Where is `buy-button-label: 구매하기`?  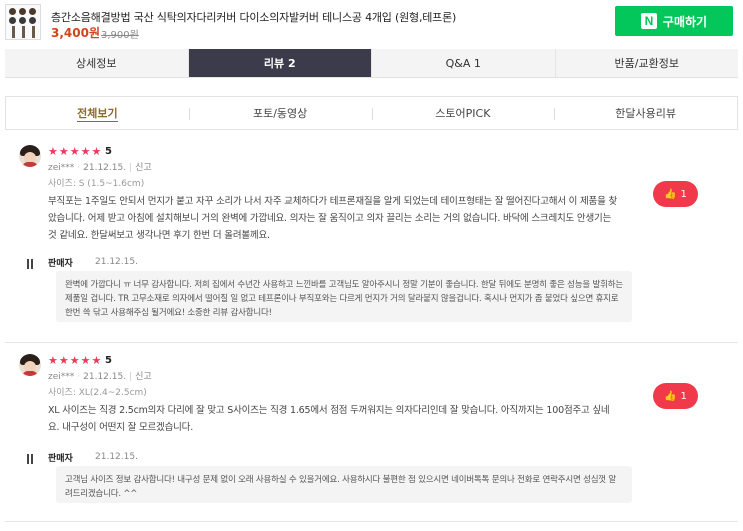
buy-button-label: 구매하기 is located at coordinates (685, 21).